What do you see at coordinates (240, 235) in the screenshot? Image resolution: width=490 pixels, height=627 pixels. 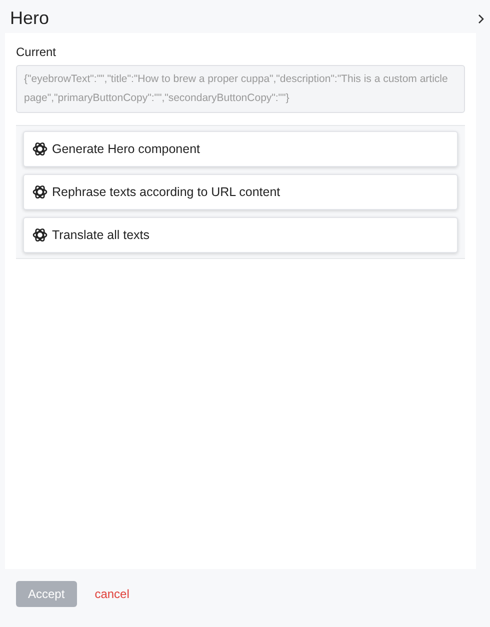 I see `action-button: Translate all texts` at bounding box center [240, 235].